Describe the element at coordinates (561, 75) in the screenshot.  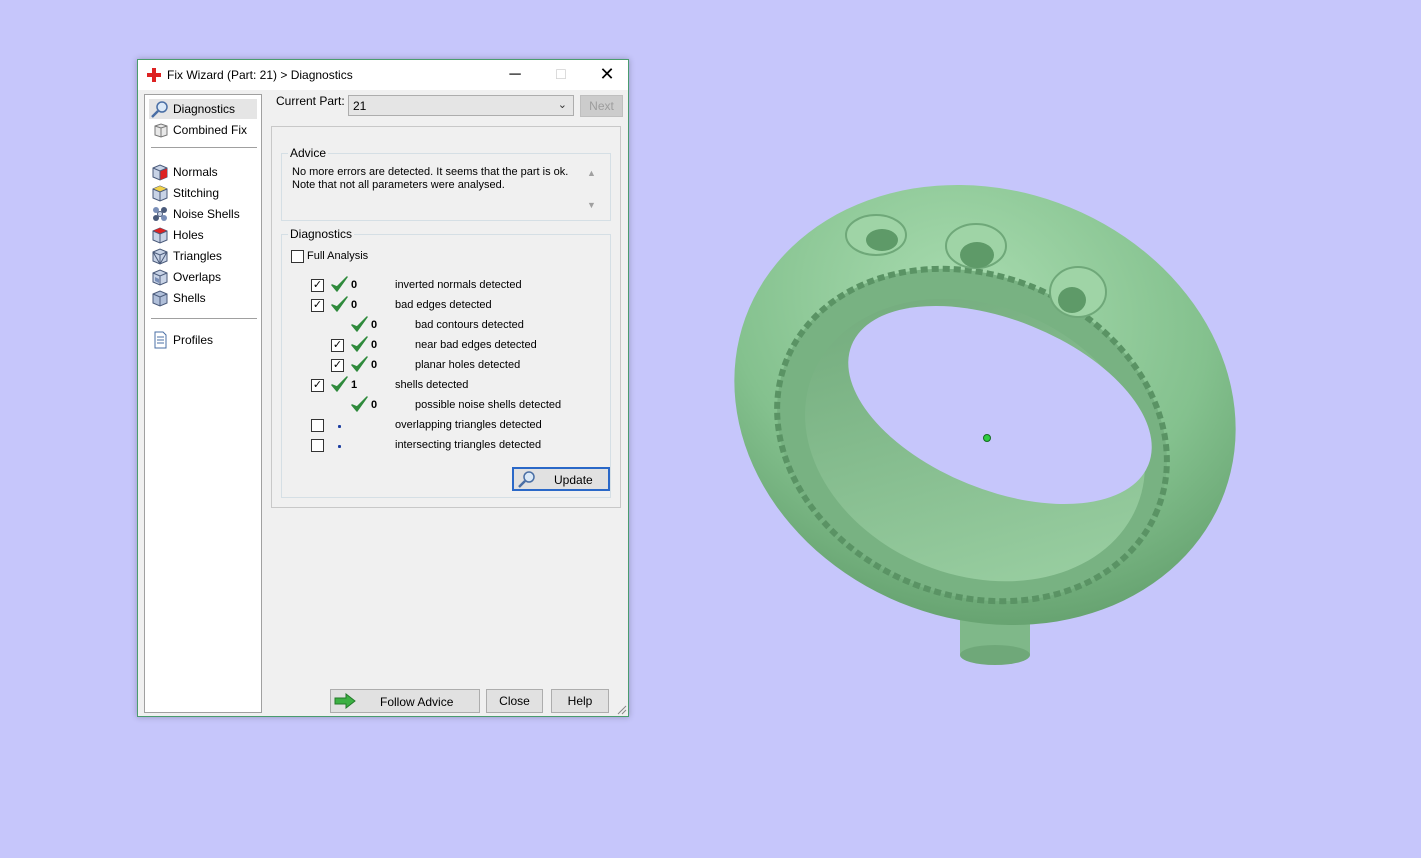
I see `maximize-button: □` at that location.